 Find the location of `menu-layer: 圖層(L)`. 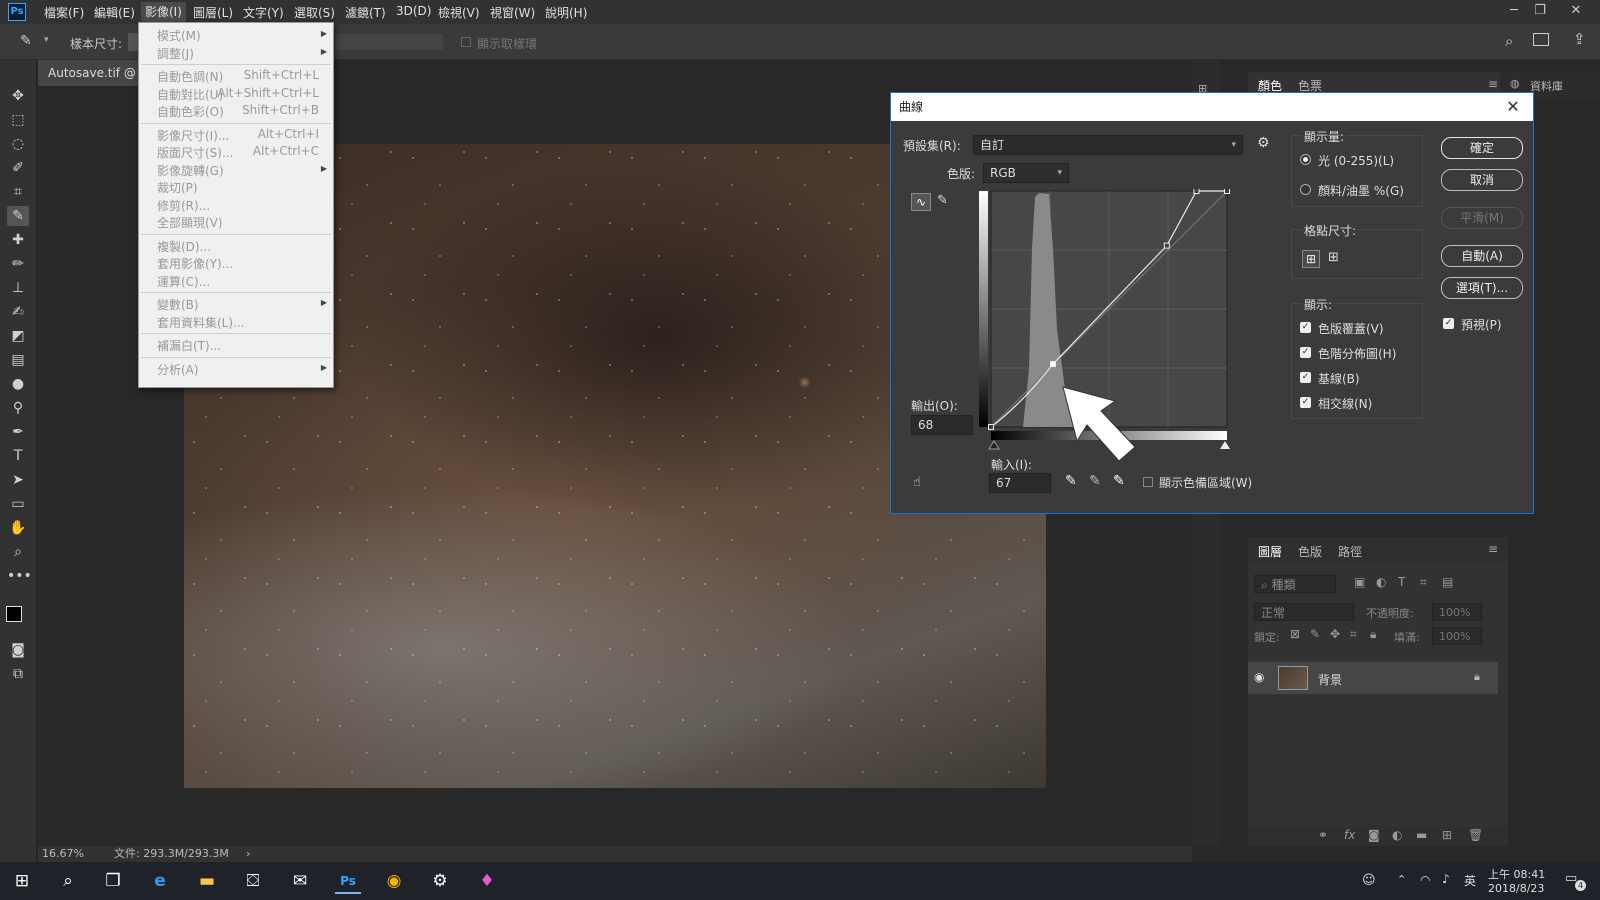

menu-layer: 圖層(L) is located at coordinates (213, 12).